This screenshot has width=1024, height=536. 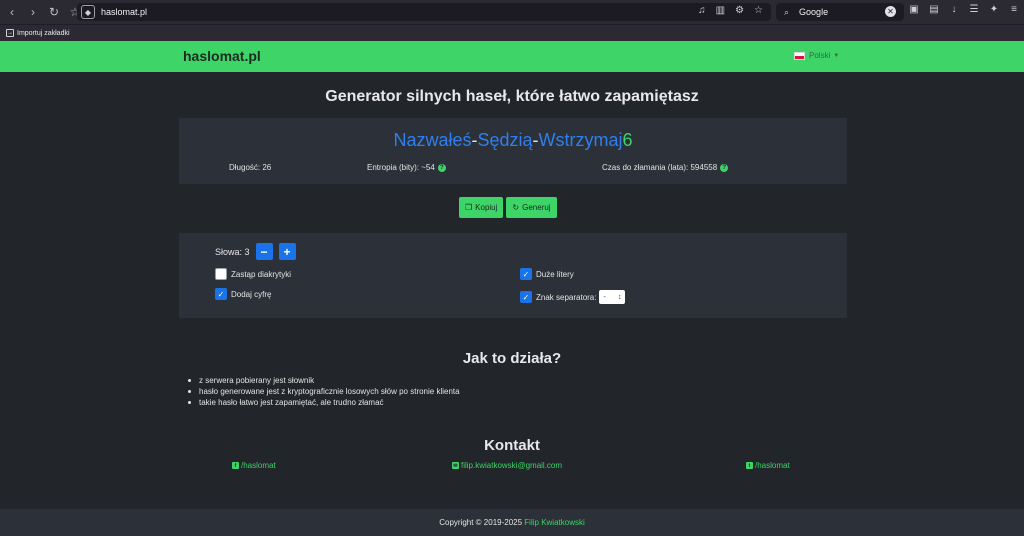 I want to click on facebook-link: f /haslomat, so click(x=254, y=465).